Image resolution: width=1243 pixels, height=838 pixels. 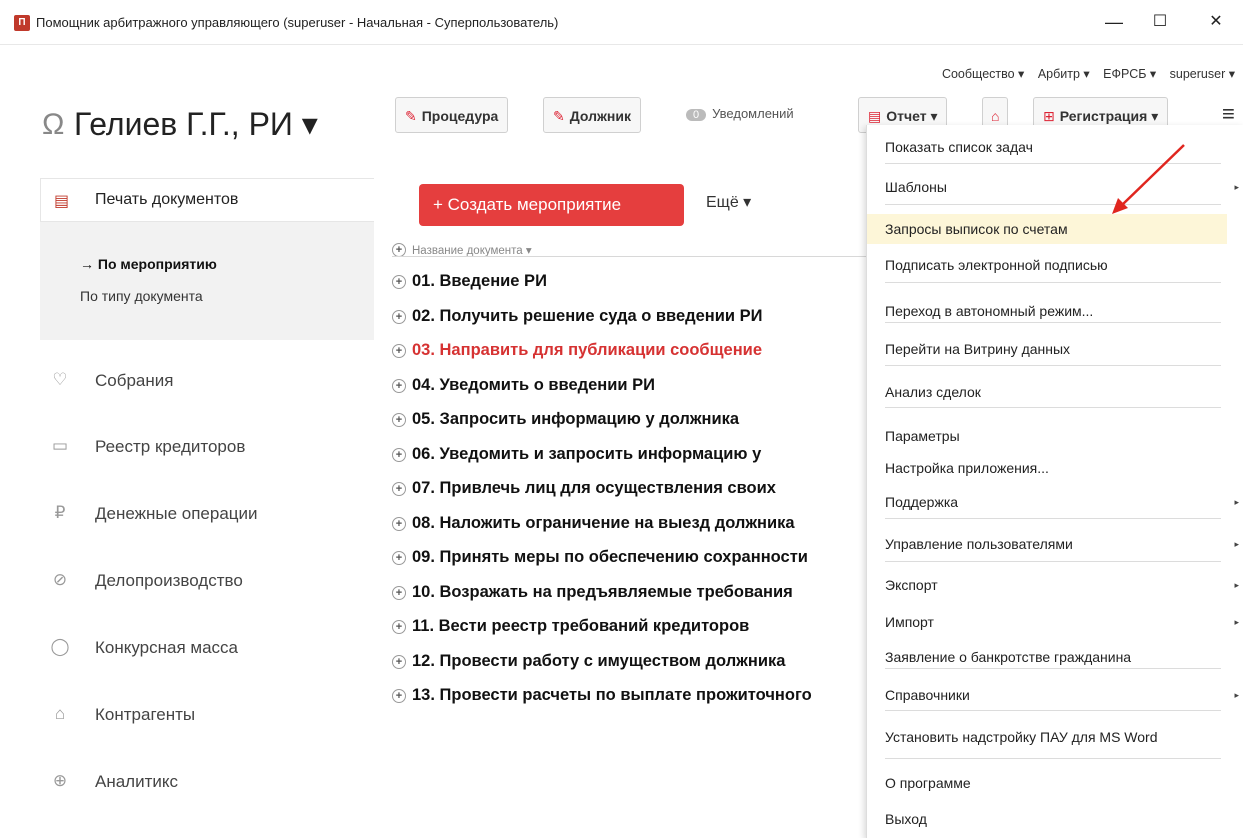 What do you see at coordinates (581, 626) in the screenshot?
I see `document-title: 11. Вести реестр требований кредиторов` at bounding box center [581, 626].